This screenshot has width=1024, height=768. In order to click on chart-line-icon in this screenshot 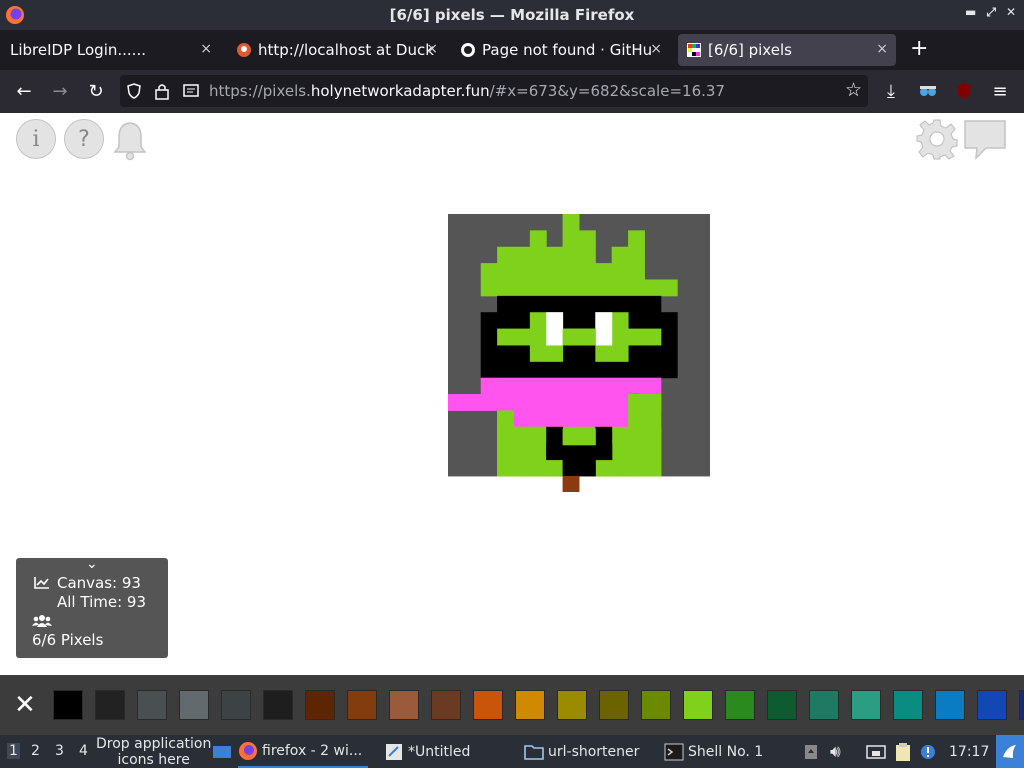, I will do `click(41, 583)`.